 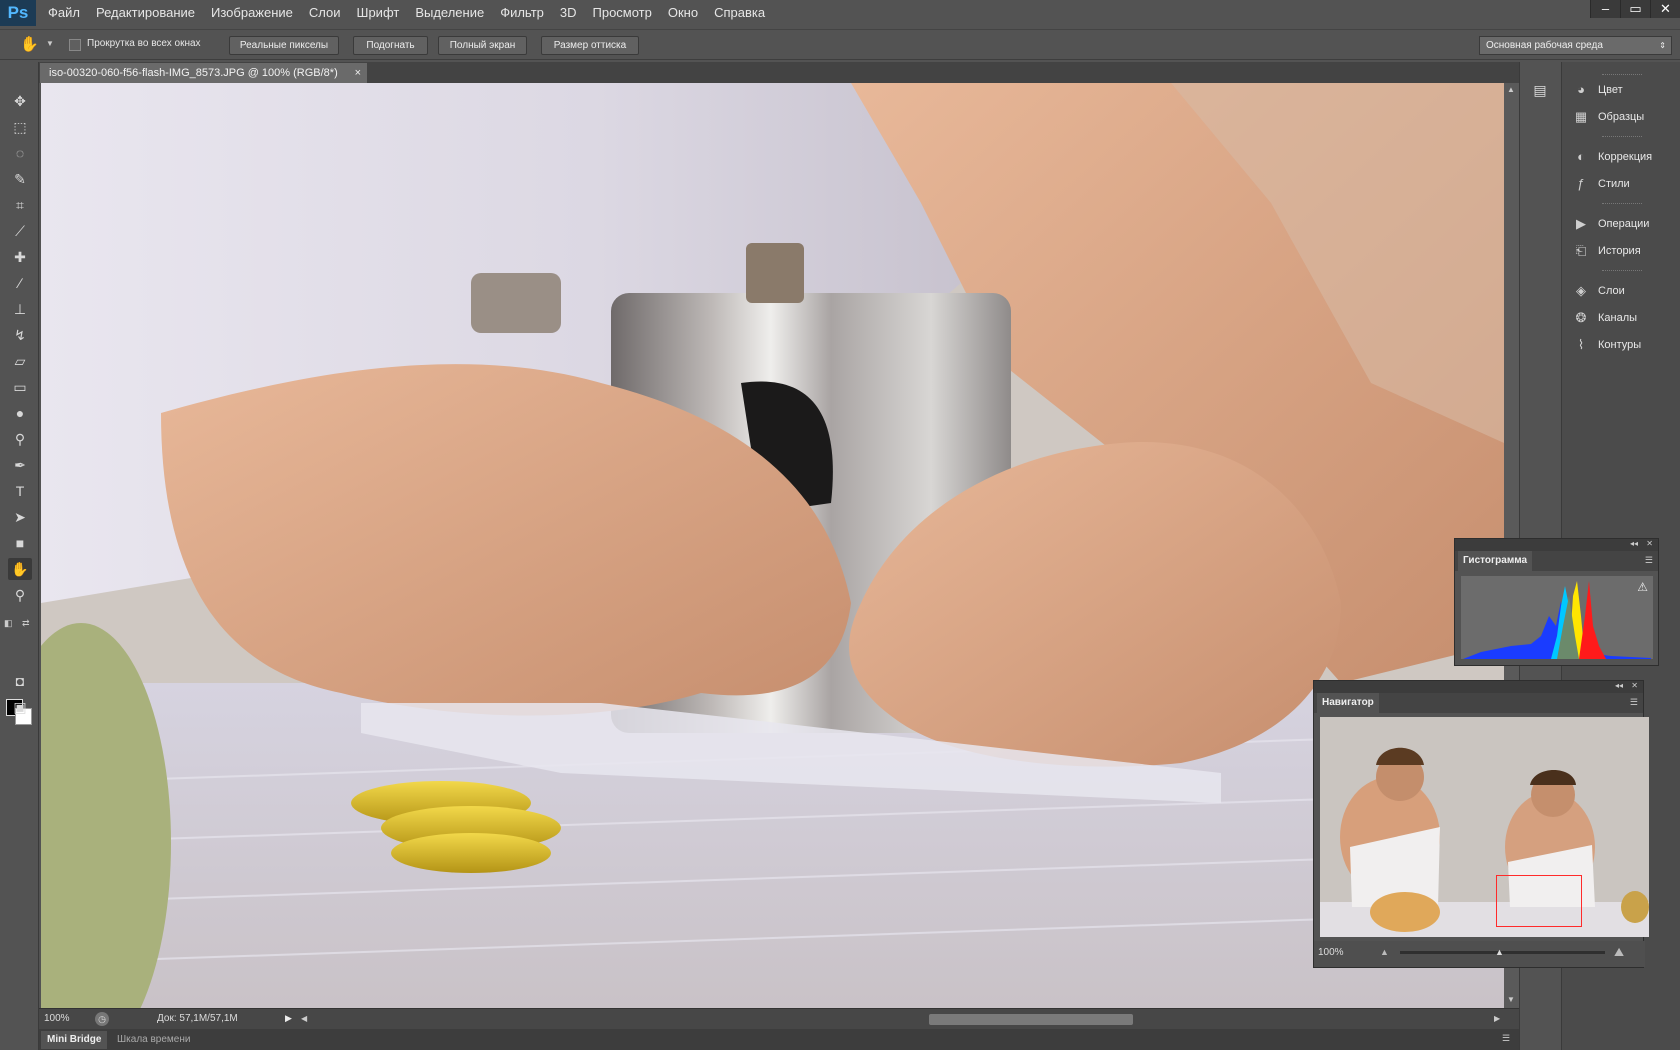 What do you see at coordinates (1665, 9) in the screenshot?
I see `close-window-button: ✕` at bounding box center [1665, 9].